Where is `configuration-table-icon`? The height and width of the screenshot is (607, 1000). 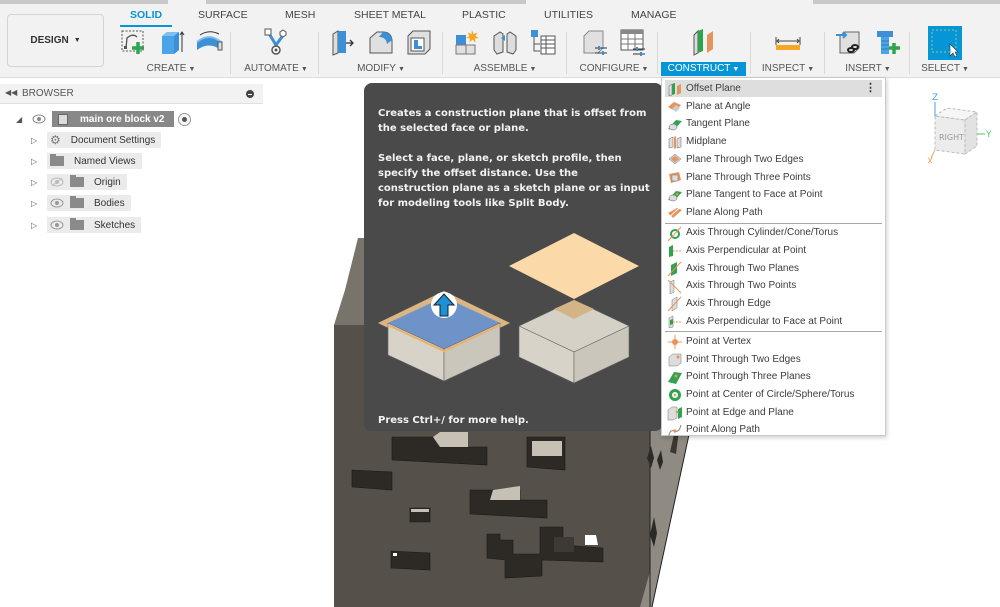 configuration-table-icon is located at coordinates (633, 42).